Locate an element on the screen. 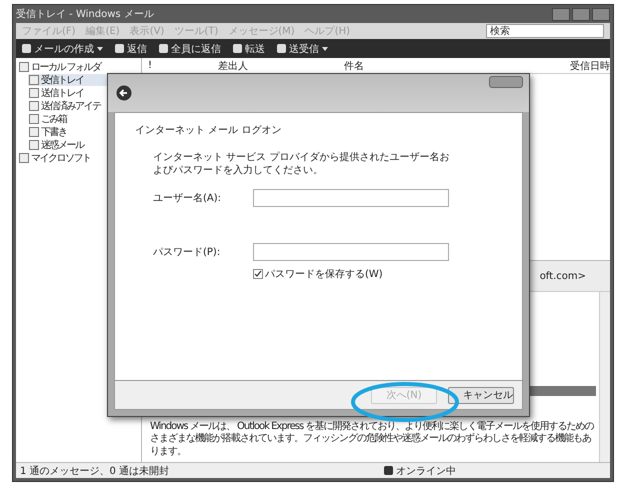 The image size is (626, 489). connection-status: オンライン中 is located at coordinates (426, 471).